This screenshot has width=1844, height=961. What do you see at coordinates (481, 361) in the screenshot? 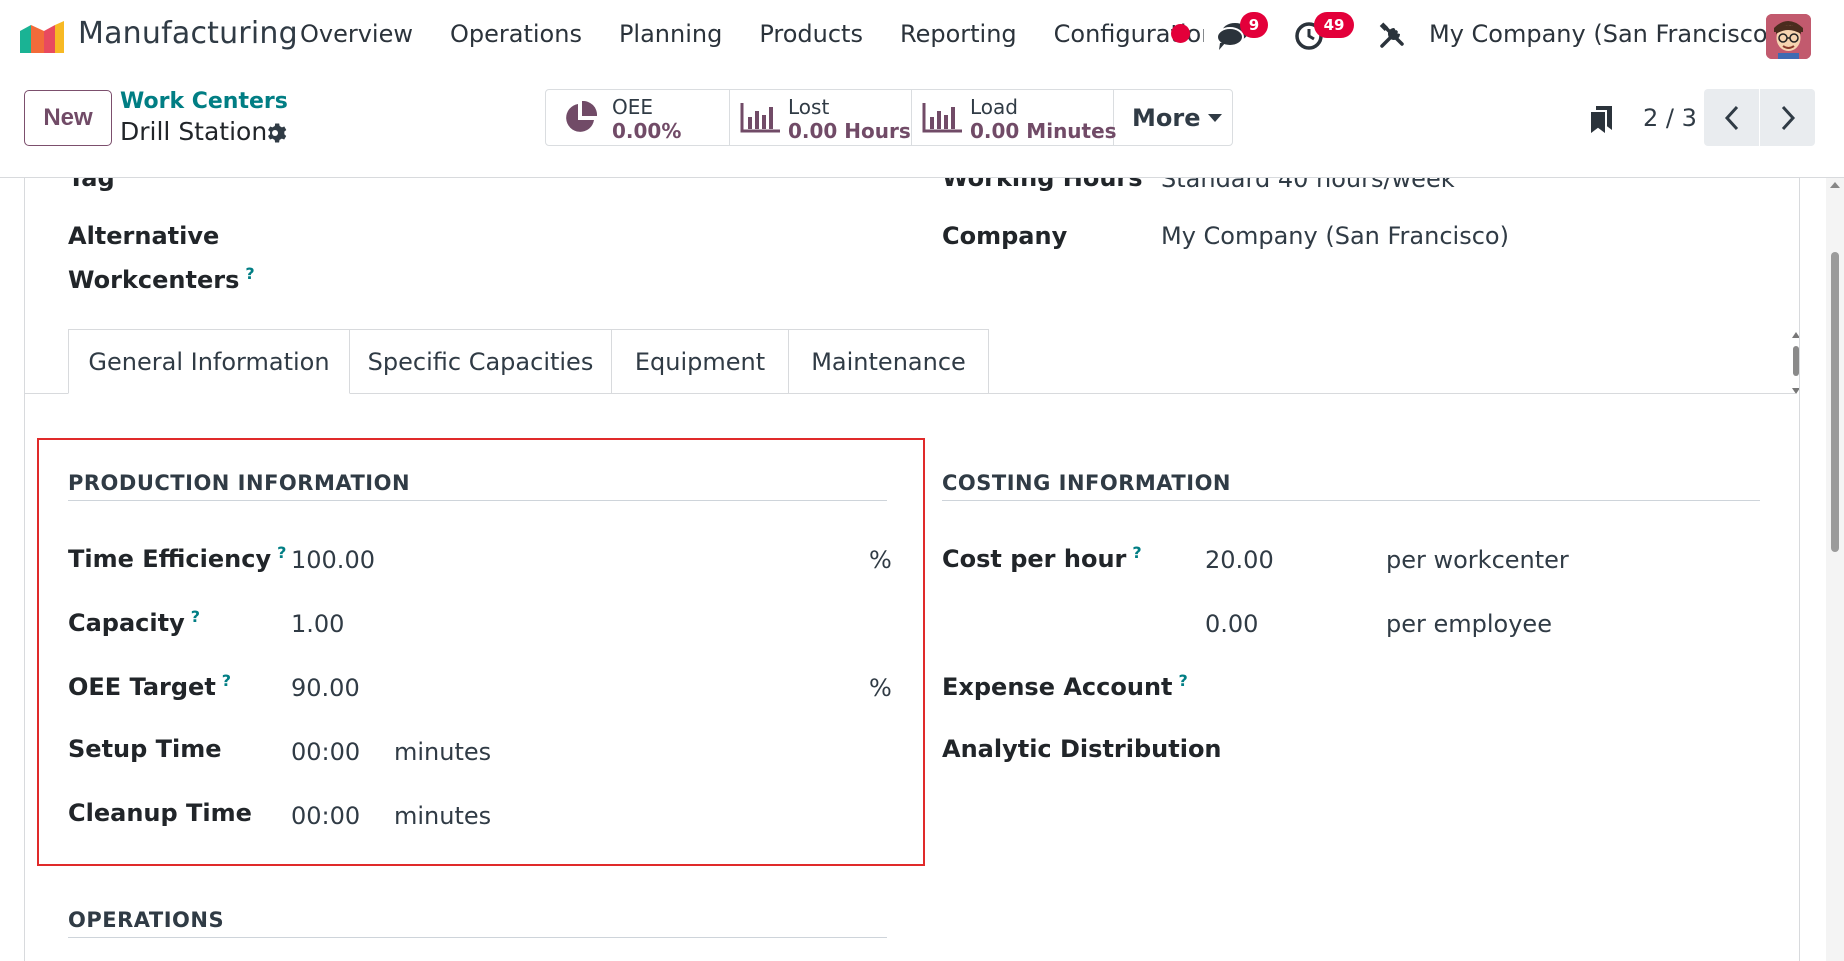
I see `tab-specific-capacities: Specific Capacities` at bounding box center [481, 361].